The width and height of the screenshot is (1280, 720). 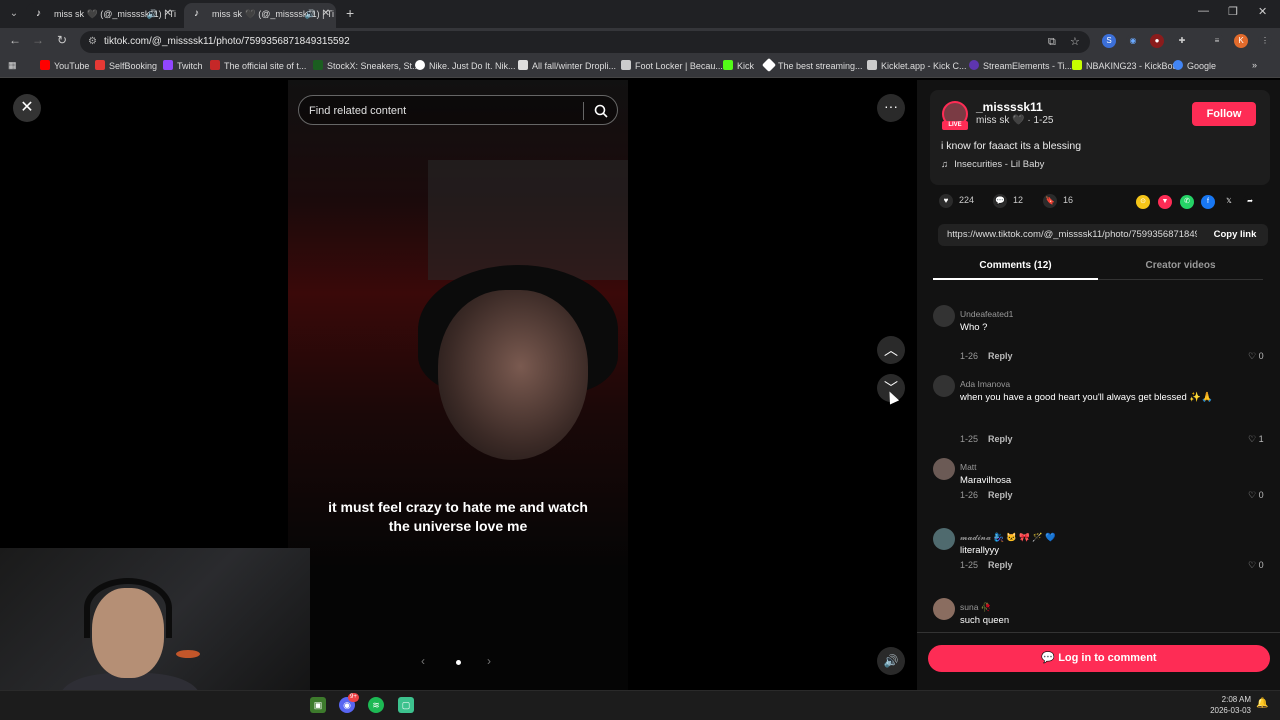 What do you see at coordinates (985, 384) in the screenshot?
I see `commenter-name: Ada Imanova` at bounding box center [985, 384].